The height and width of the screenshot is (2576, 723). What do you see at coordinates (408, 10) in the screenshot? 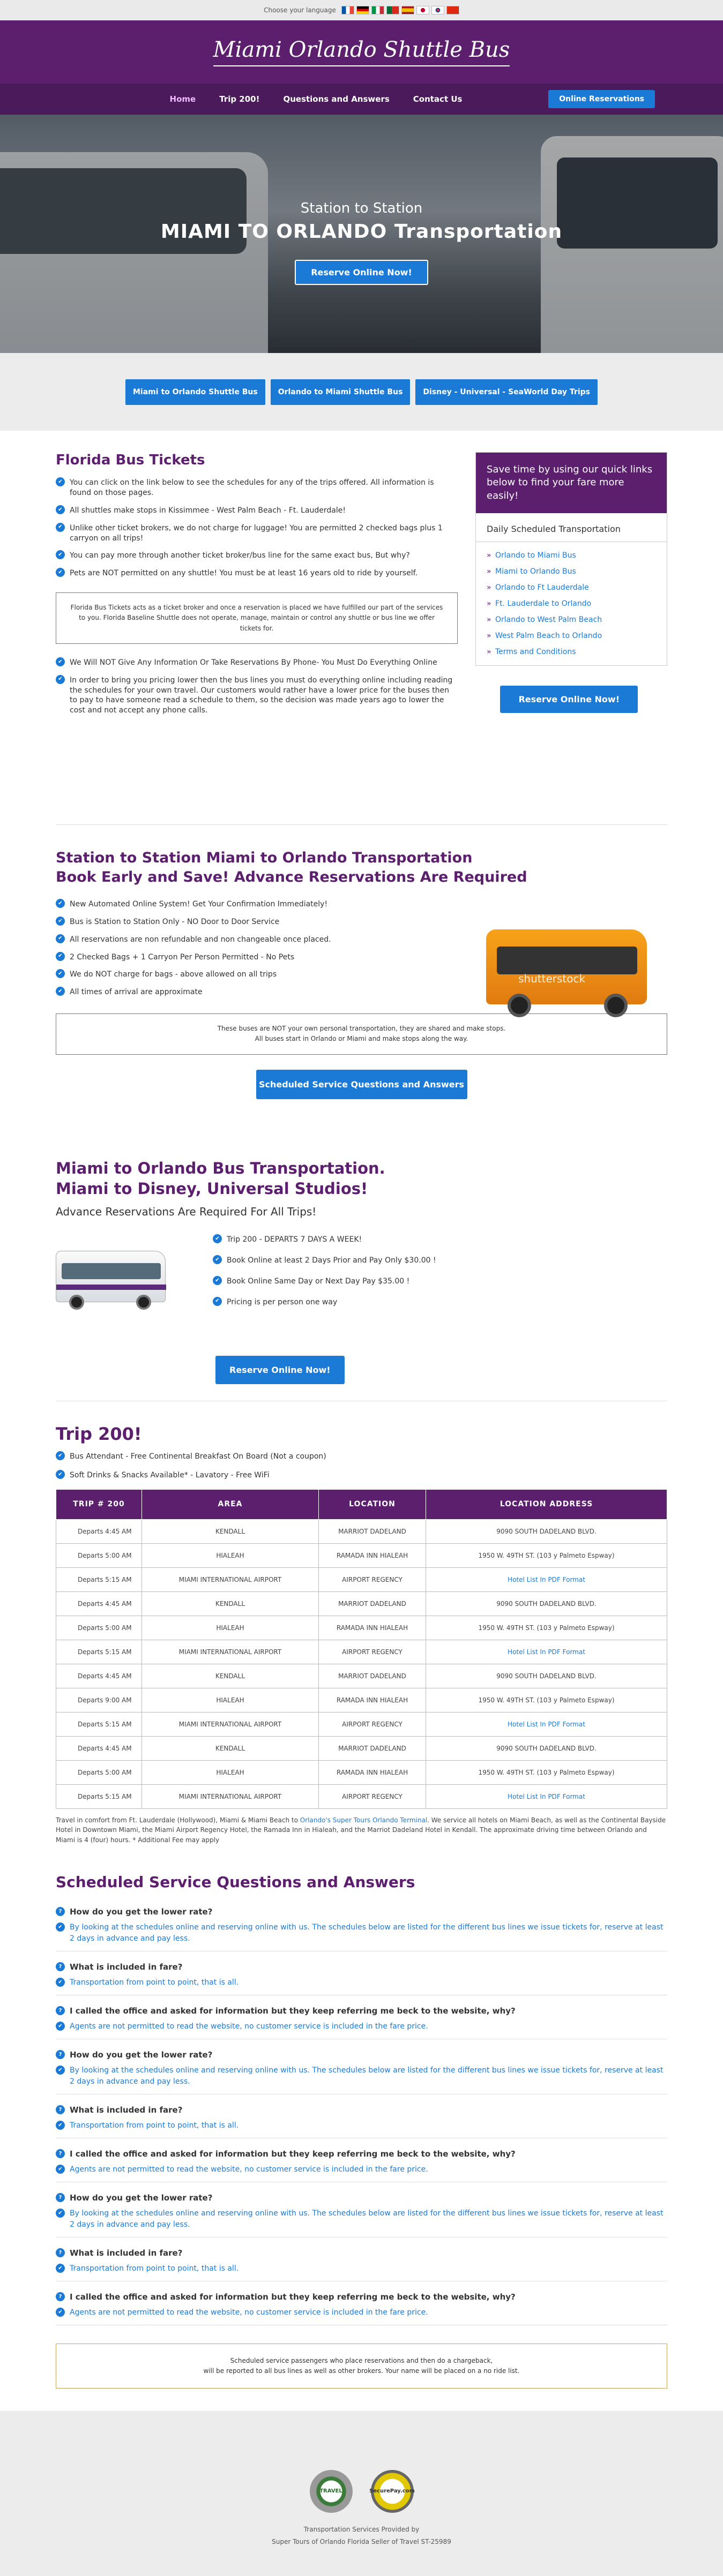
I see `flag-spanish-icon` at bounding box center [408, 10].